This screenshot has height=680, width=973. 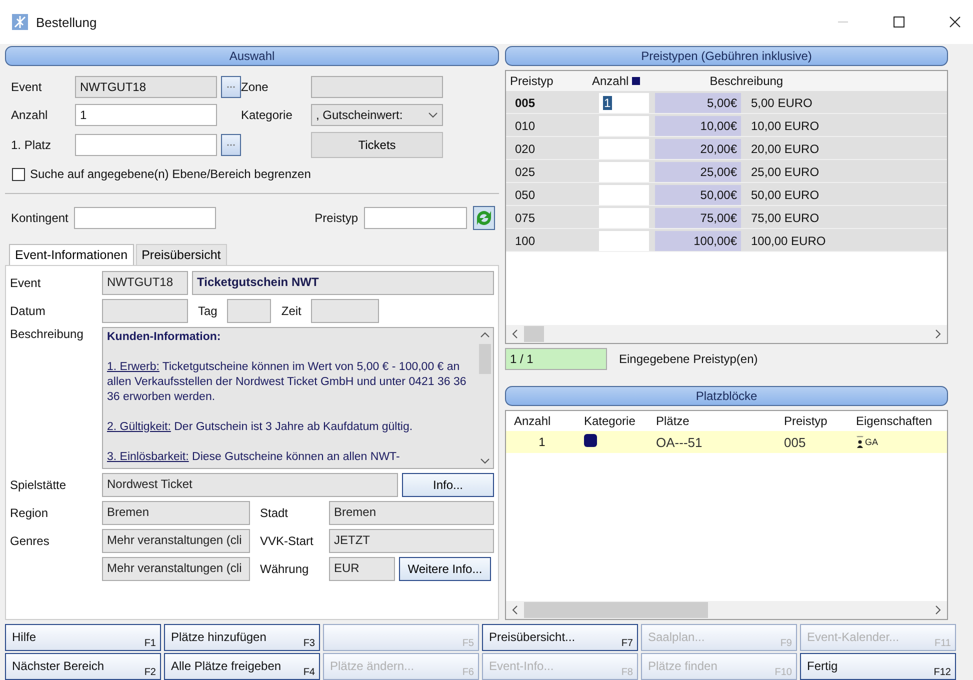 I want to click on scroll-down-icon, so click(x=485, y=461).